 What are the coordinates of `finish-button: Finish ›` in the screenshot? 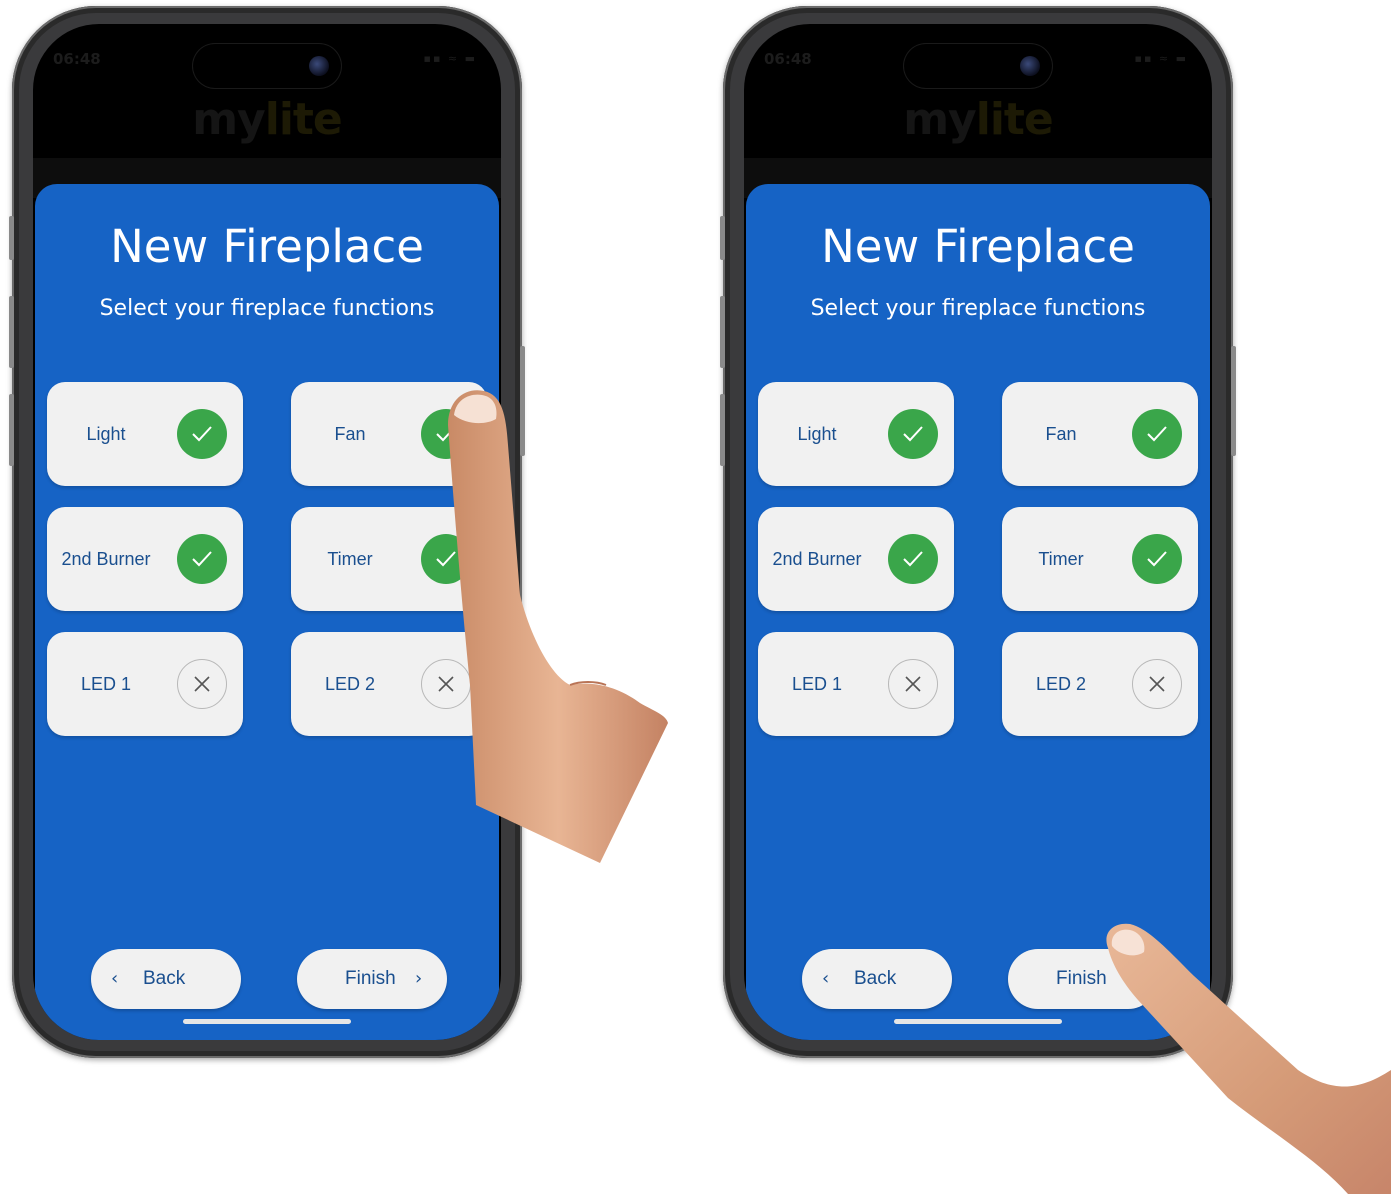 It's located at (372, 979).